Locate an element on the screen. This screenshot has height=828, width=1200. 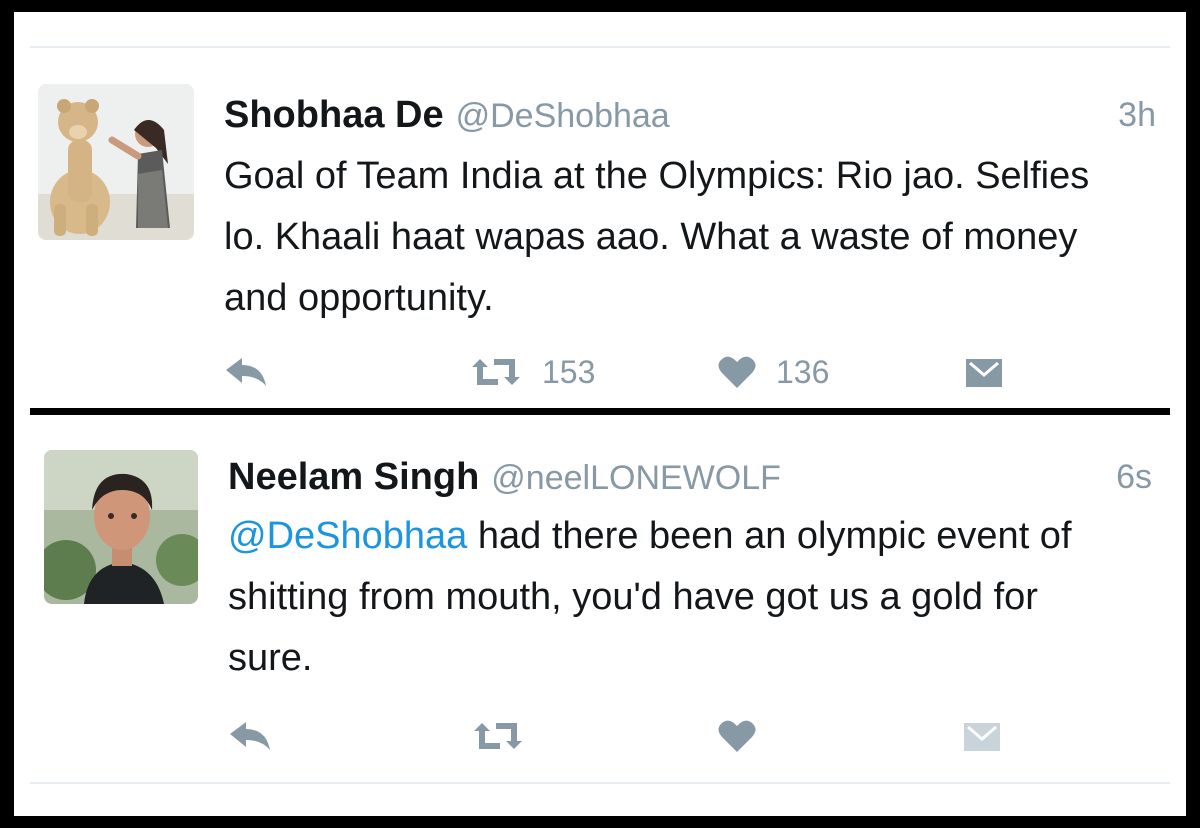
author-name: Shobhaa De is located at coordinates (334, 115).